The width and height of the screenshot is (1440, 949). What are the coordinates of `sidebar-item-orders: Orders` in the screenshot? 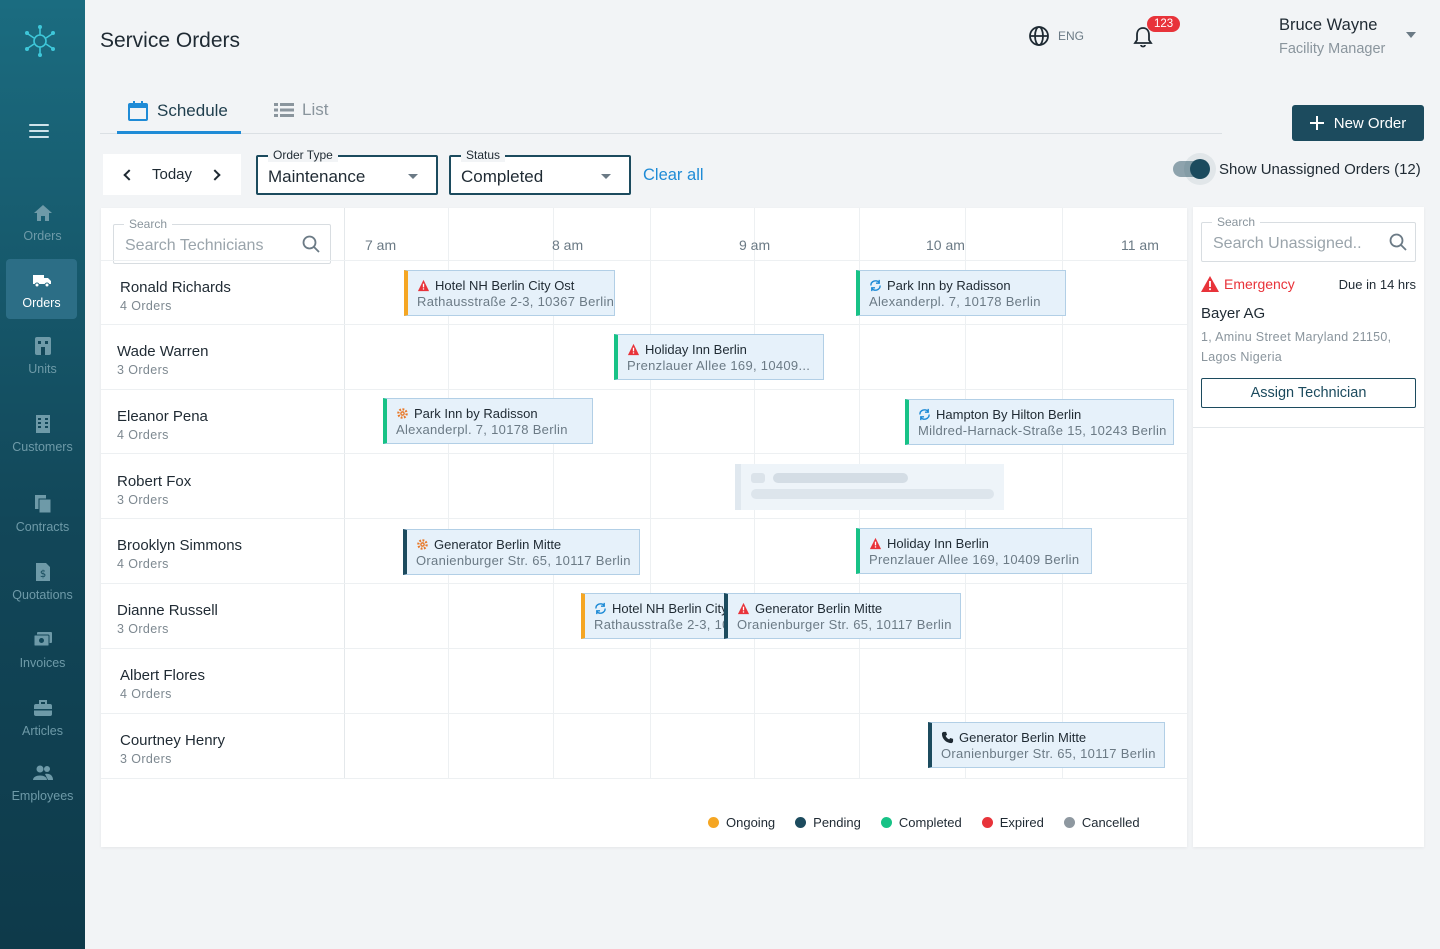 It's located at (41, 289).